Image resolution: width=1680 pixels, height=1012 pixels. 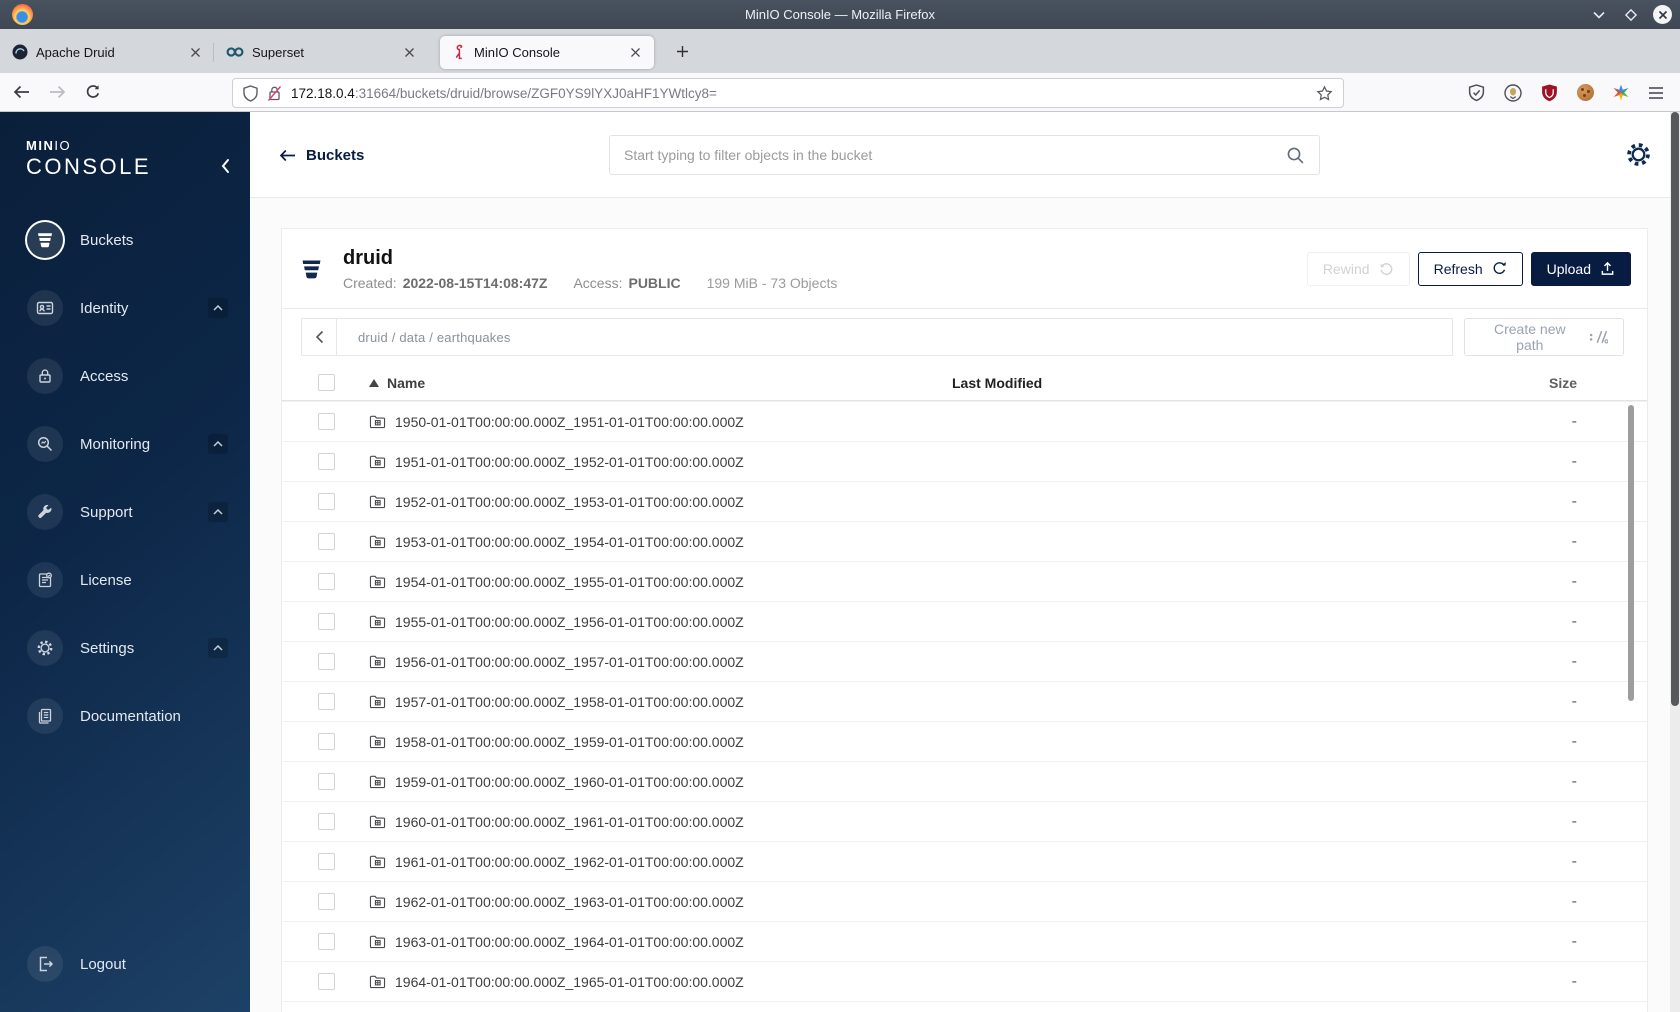 I want to click on window-maximize-button, so click(x=1631, y=15).